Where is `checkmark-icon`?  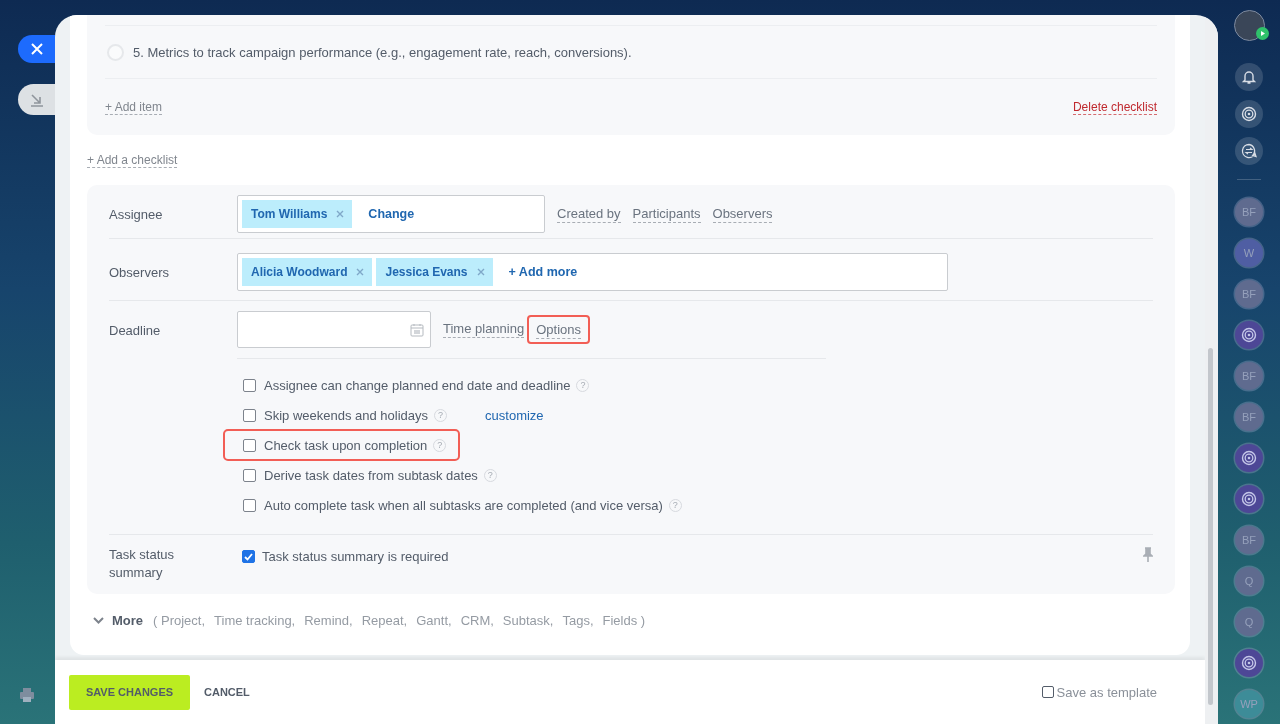
checkmark-icon is located at coordinates (248, 556).